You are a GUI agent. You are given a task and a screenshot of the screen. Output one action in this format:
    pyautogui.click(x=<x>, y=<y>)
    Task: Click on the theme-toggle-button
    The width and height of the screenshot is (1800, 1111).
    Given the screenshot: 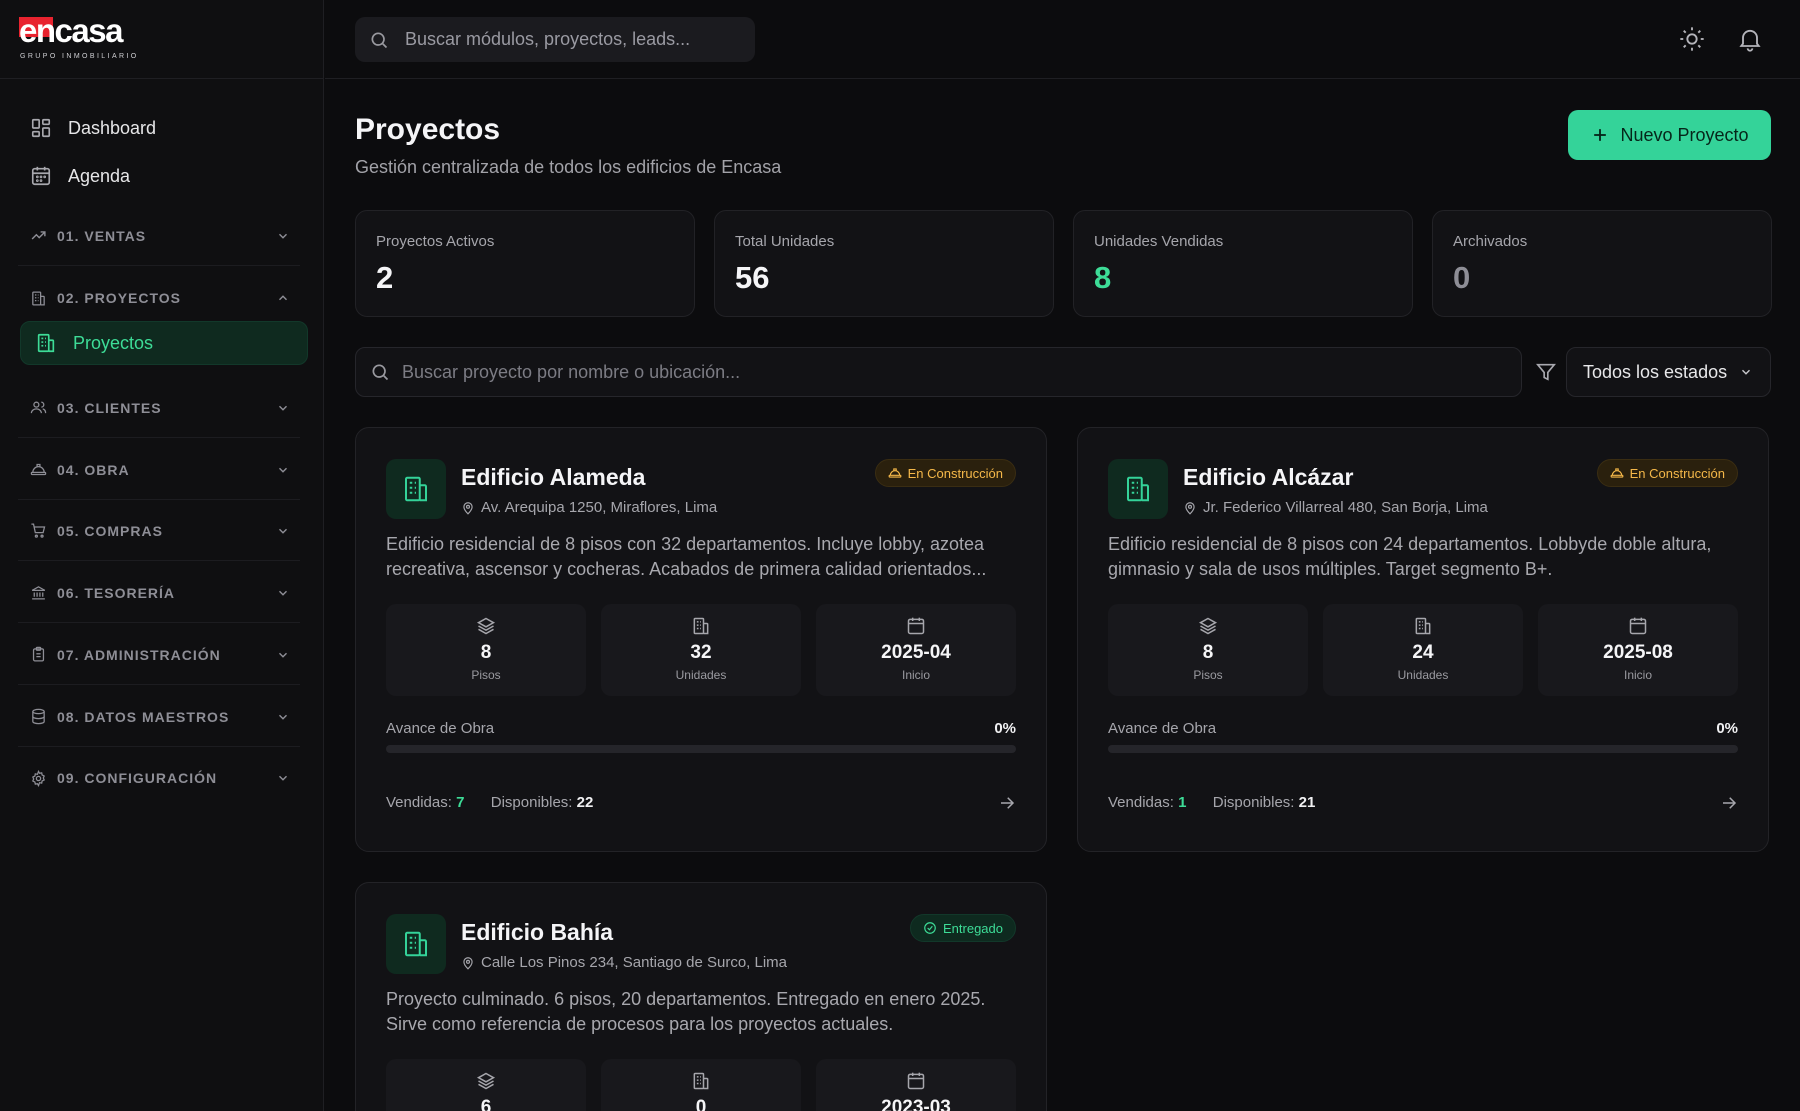 What is the action you would take?
    pyautogui.click(x=1692, y=39)
    